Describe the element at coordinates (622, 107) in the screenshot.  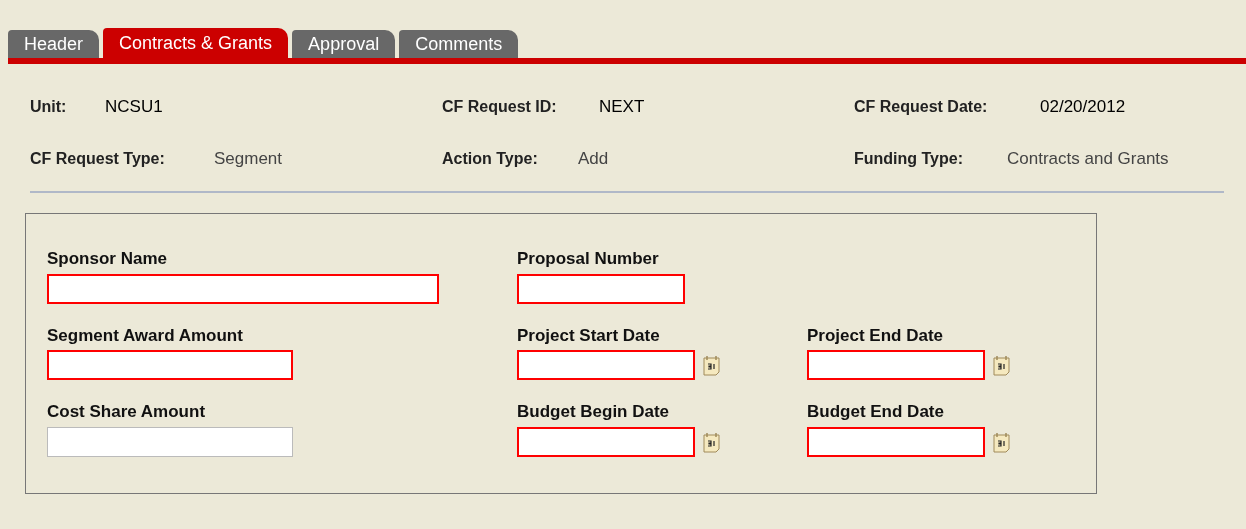
I see `field-value: NEXT` at that location.